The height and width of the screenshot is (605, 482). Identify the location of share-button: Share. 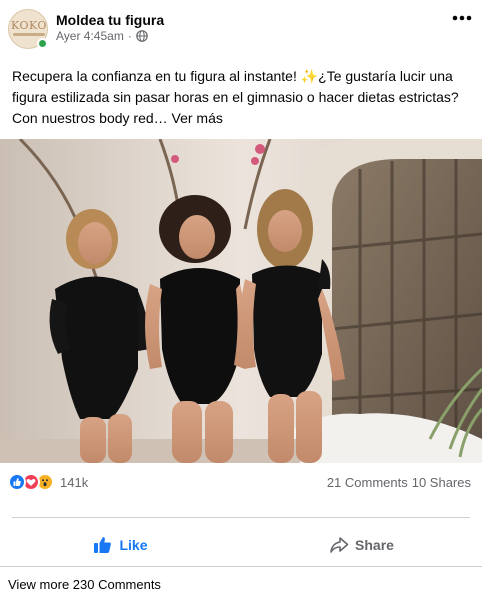
(361, 545).